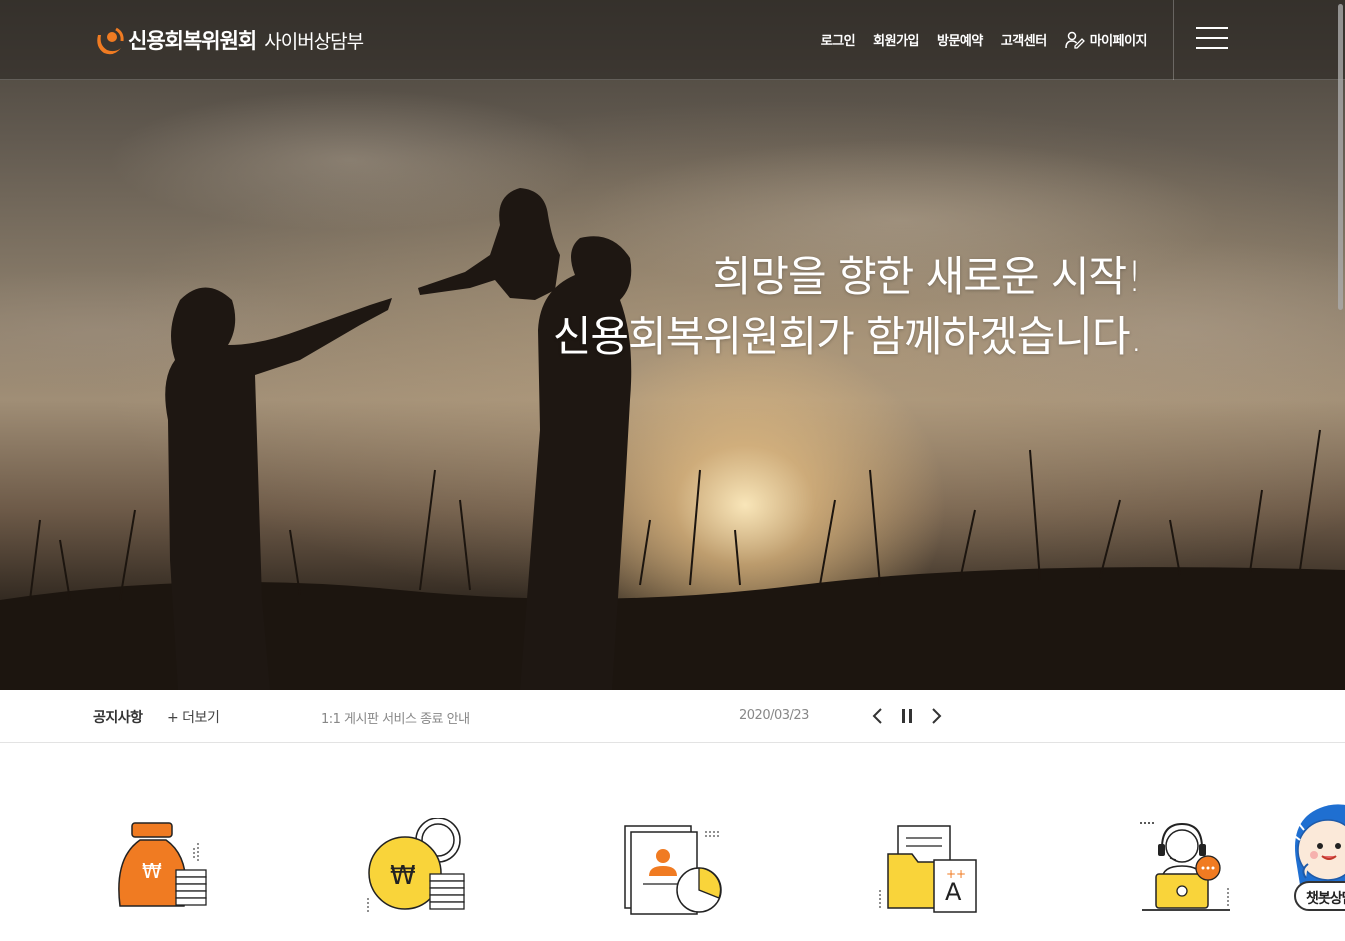  I want to click on money-bag-icon: ₩, so click(165, 868).